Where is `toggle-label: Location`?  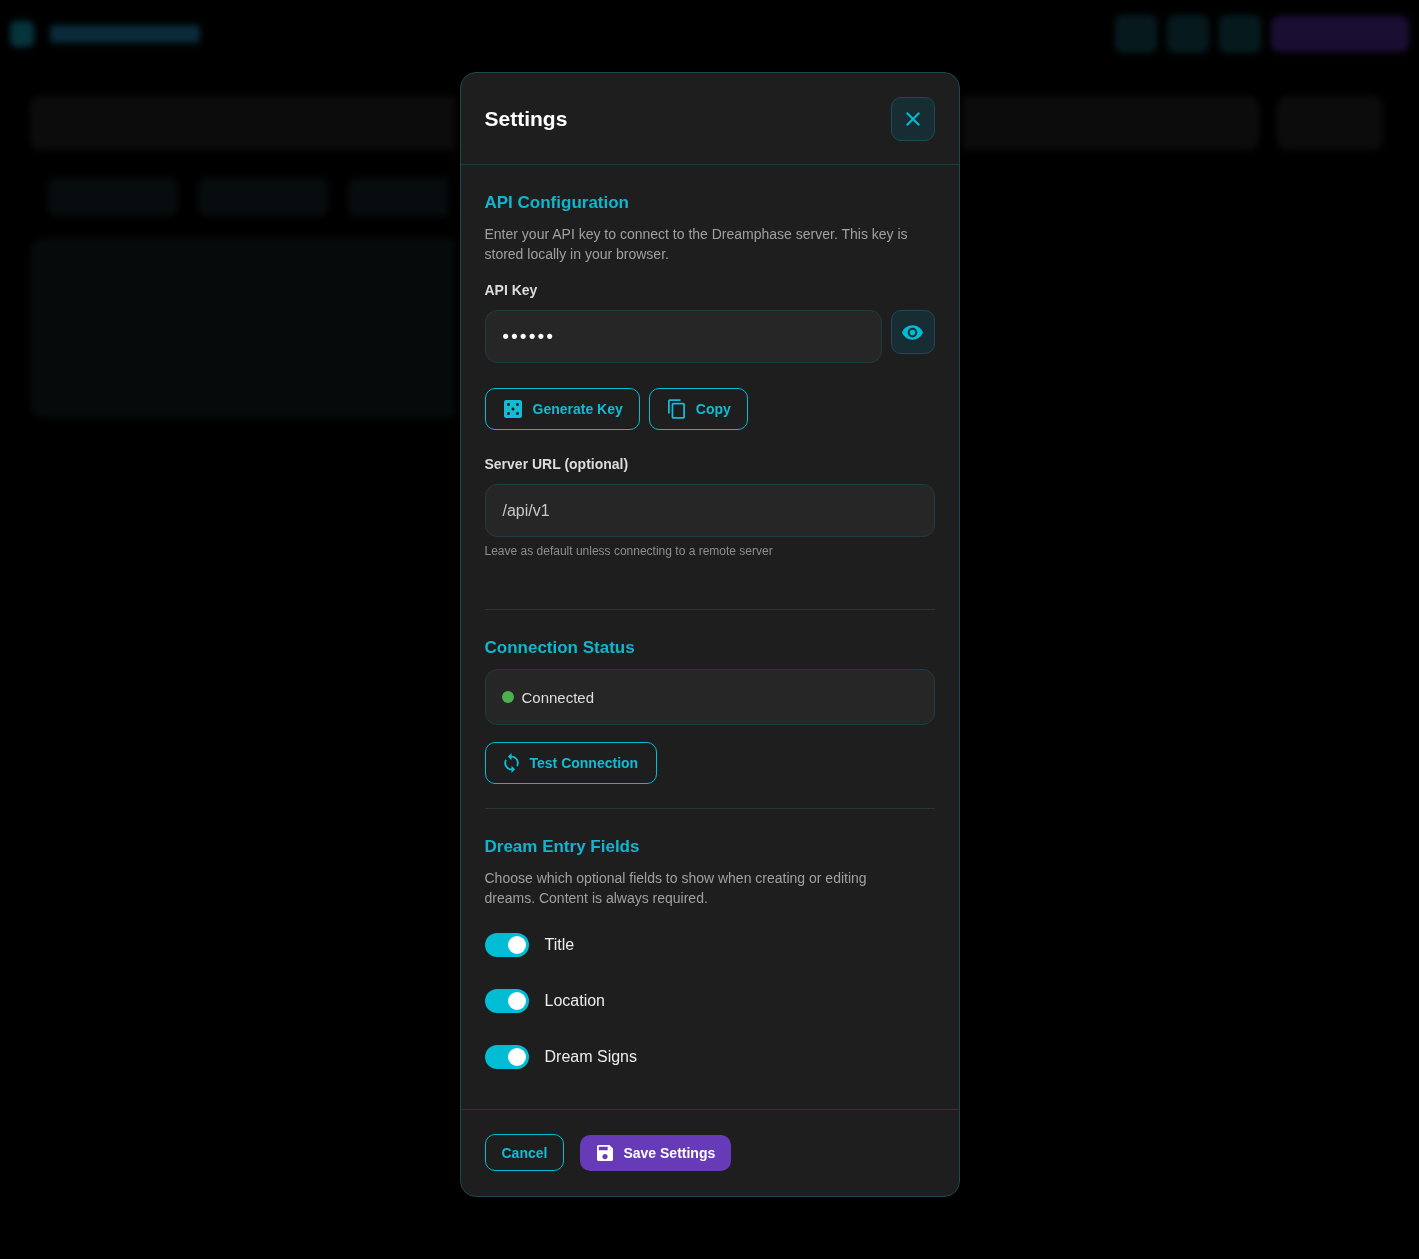 toggle-label: Location is located at coordinates (574, 1001).